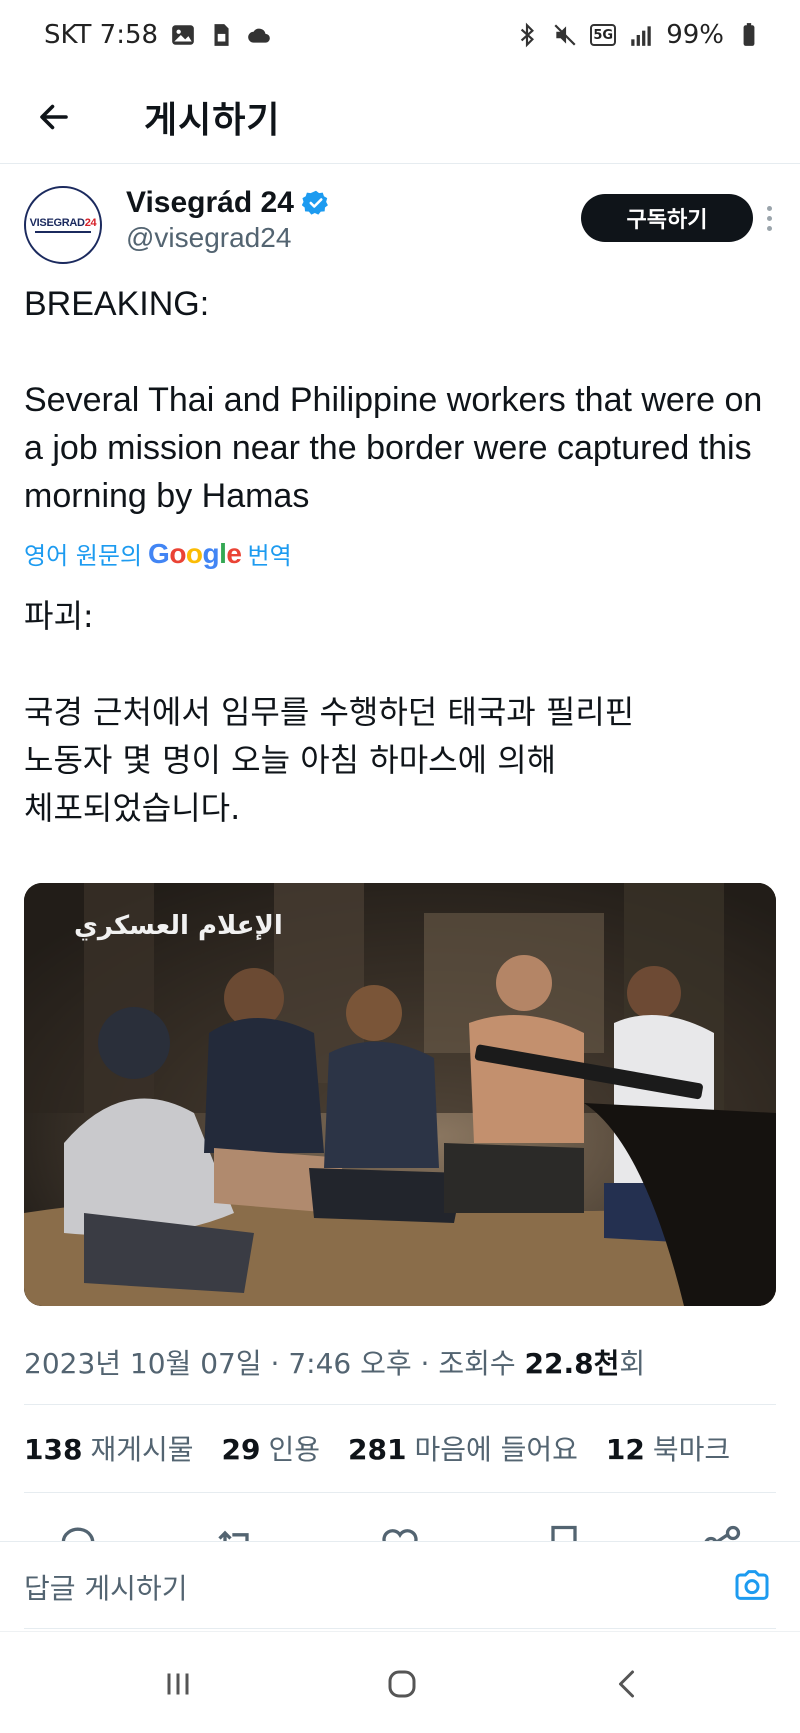  I want to click on translated-line: 체포되었습니다., so click(132, 808).